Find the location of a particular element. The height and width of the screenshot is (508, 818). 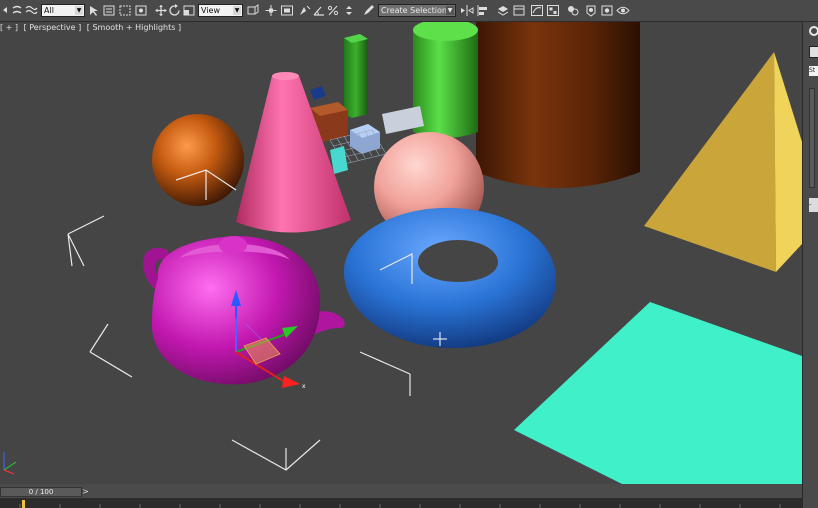

snap-toggle-icon is located at coordinates (305, 10).